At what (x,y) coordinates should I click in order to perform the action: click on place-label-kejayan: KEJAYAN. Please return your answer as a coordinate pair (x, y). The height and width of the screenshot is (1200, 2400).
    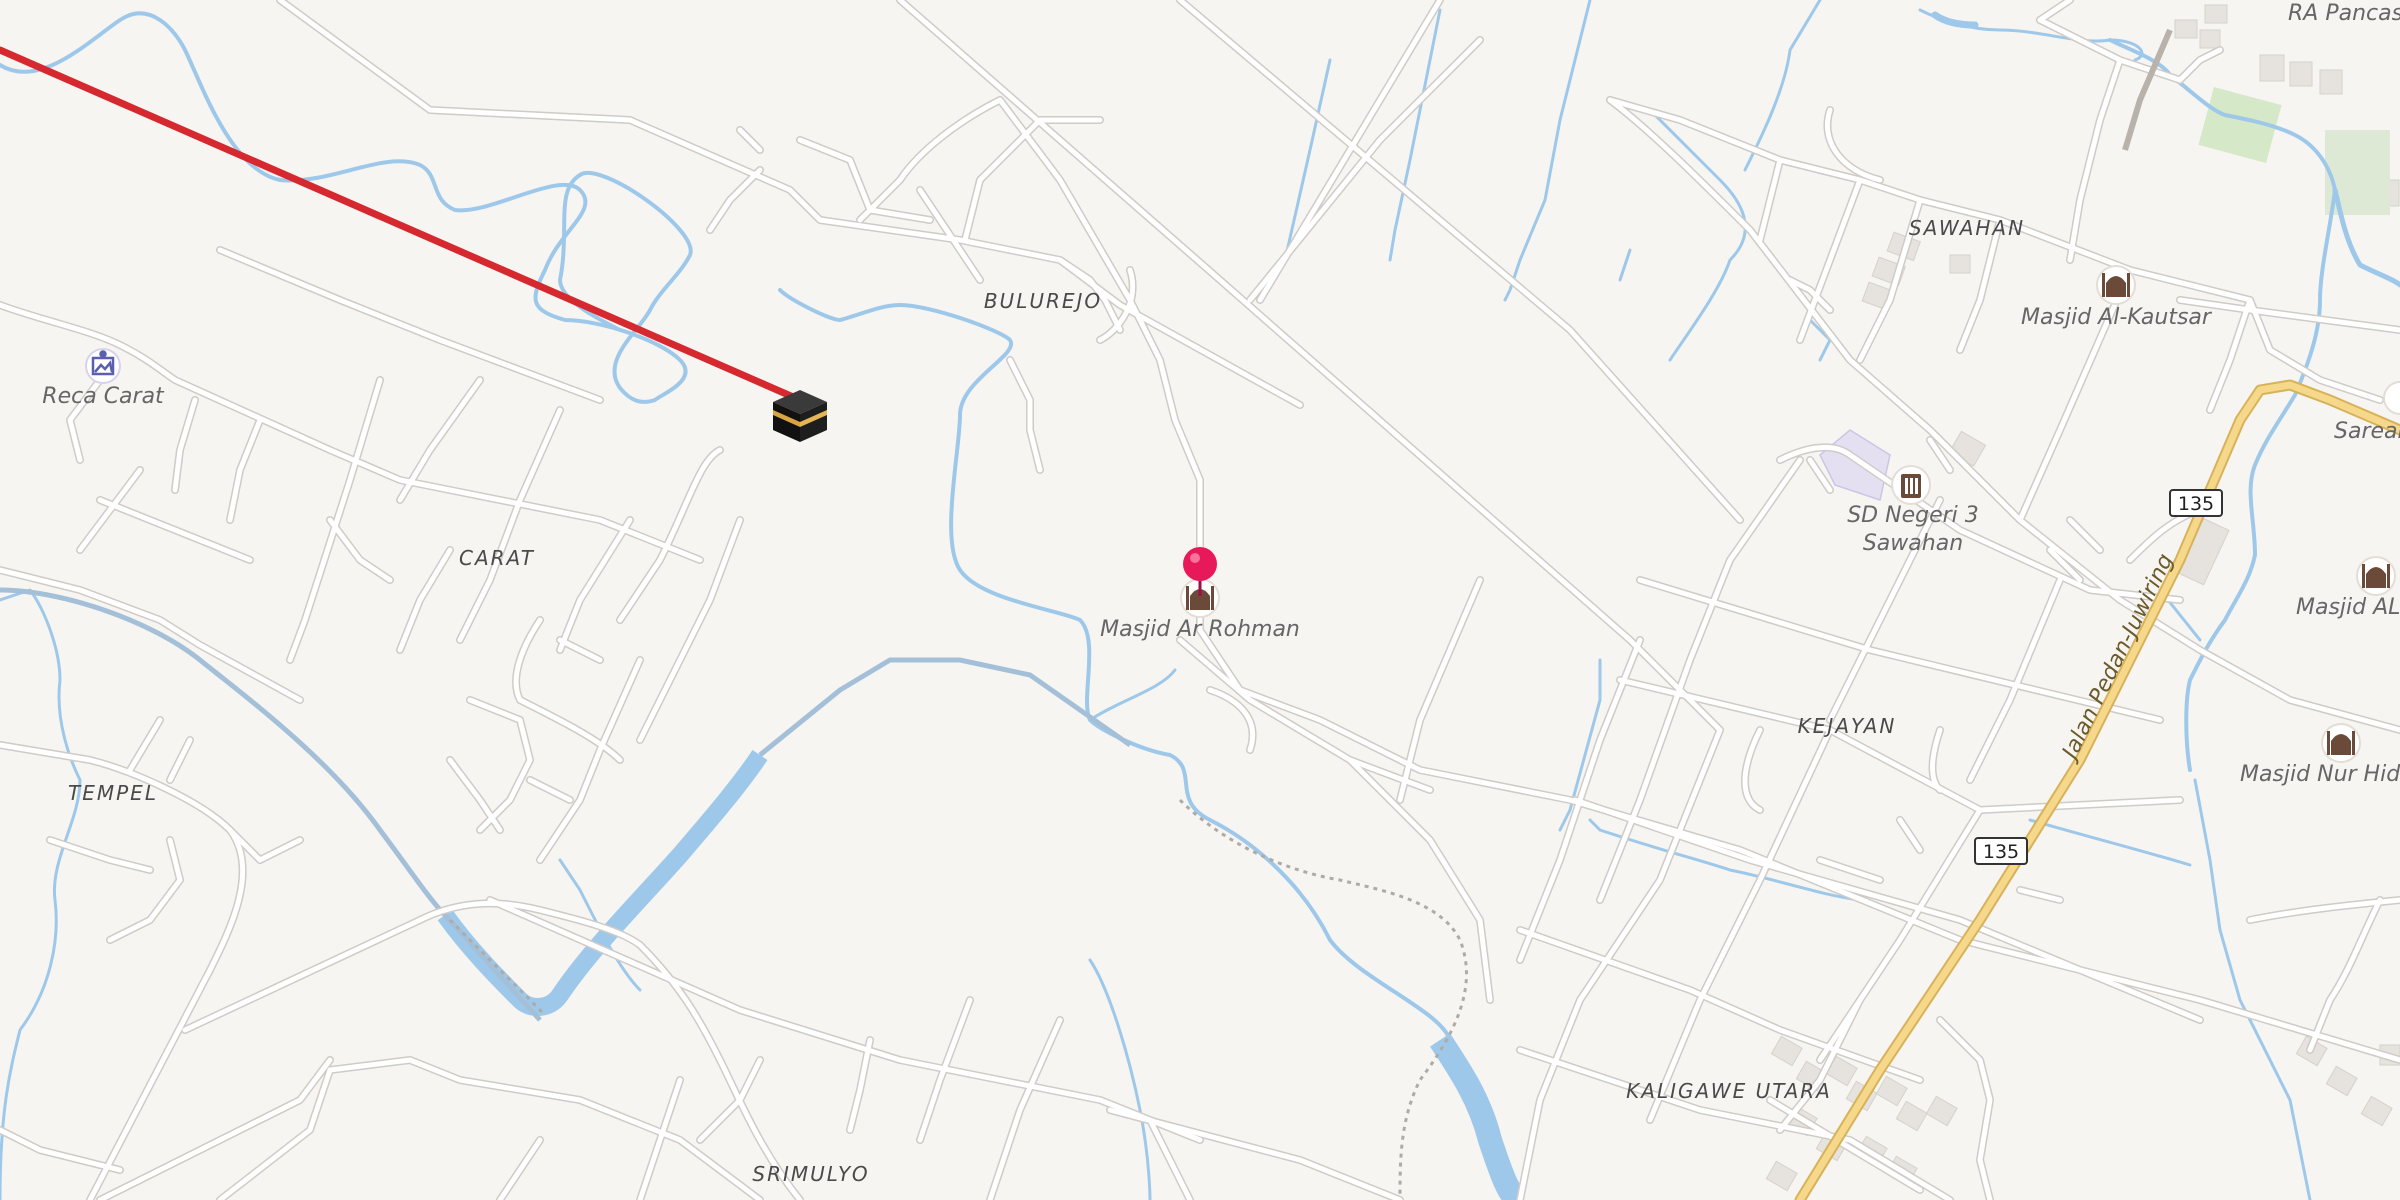
    Looking at the image, I should click on (1847, 726).